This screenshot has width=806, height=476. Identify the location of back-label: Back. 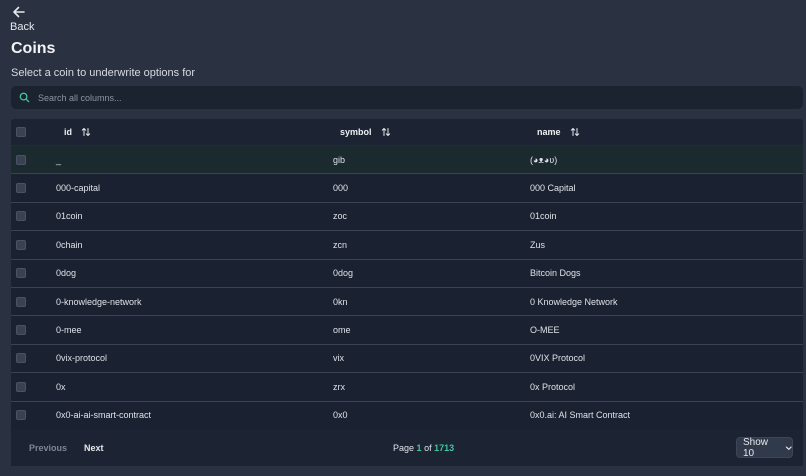
(22, 27).